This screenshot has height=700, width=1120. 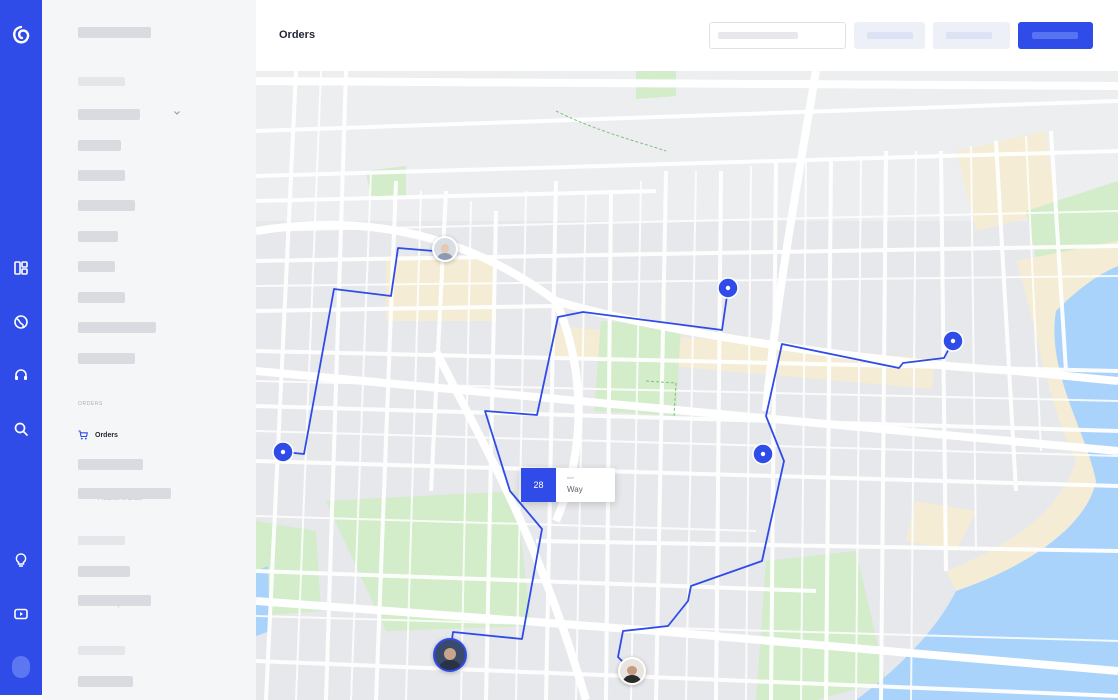 I want to click on top-bar: Orders, so click(x=688, y=35).